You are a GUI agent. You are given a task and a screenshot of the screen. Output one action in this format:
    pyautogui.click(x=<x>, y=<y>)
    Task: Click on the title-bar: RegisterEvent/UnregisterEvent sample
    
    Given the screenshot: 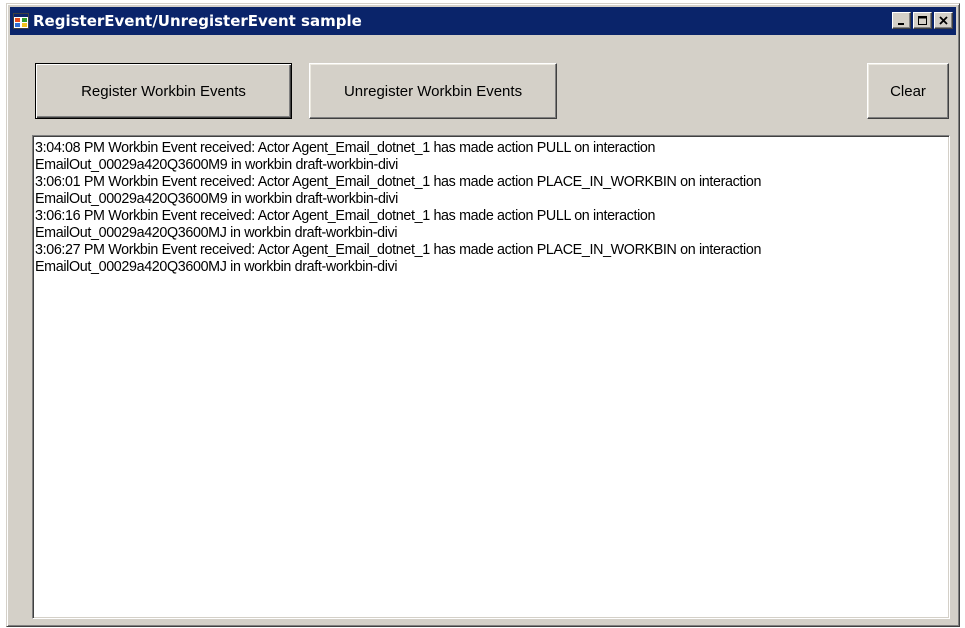 What is the action you would take?
    pyautogui.click(x=483, y=21)
    